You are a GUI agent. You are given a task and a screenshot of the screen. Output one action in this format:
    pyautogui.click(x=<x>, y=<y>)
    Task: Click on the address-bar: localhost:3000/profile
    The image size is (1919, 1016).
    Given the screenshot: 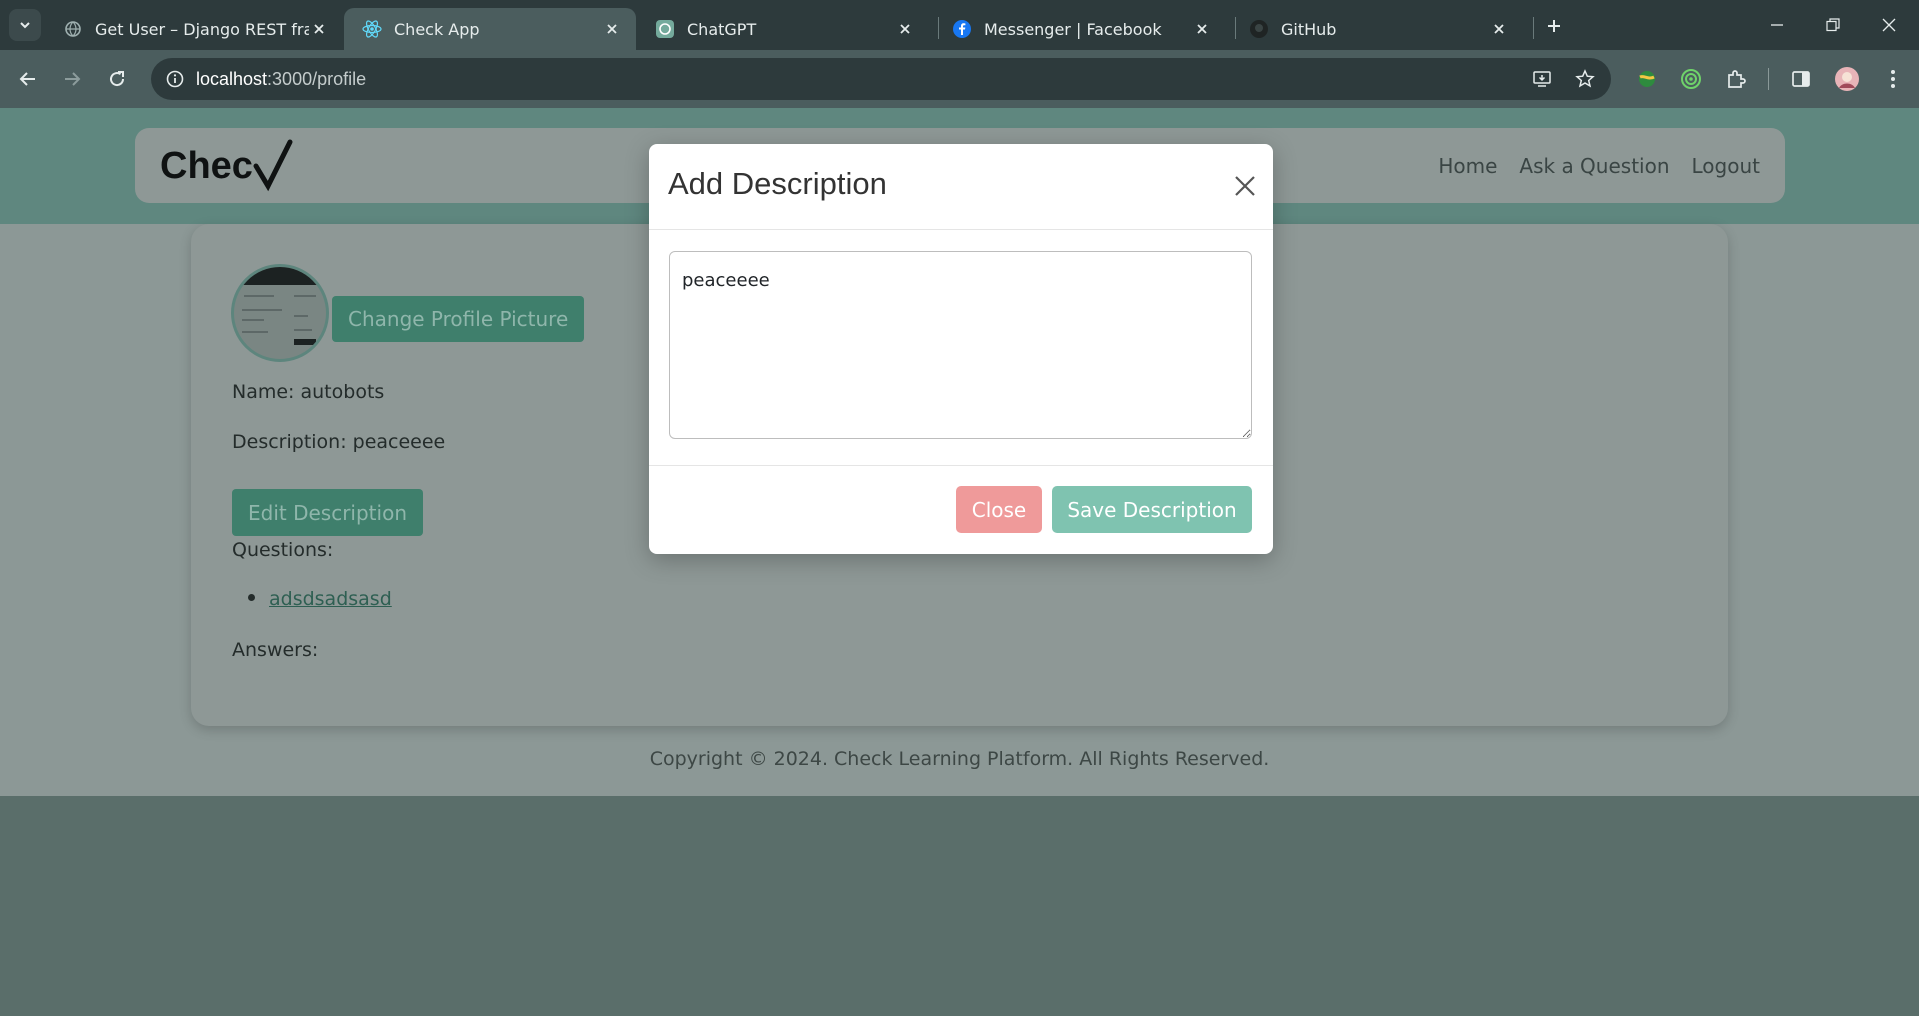 What is the action you would take?
    pyautogui.click(x=881, y=79)
    